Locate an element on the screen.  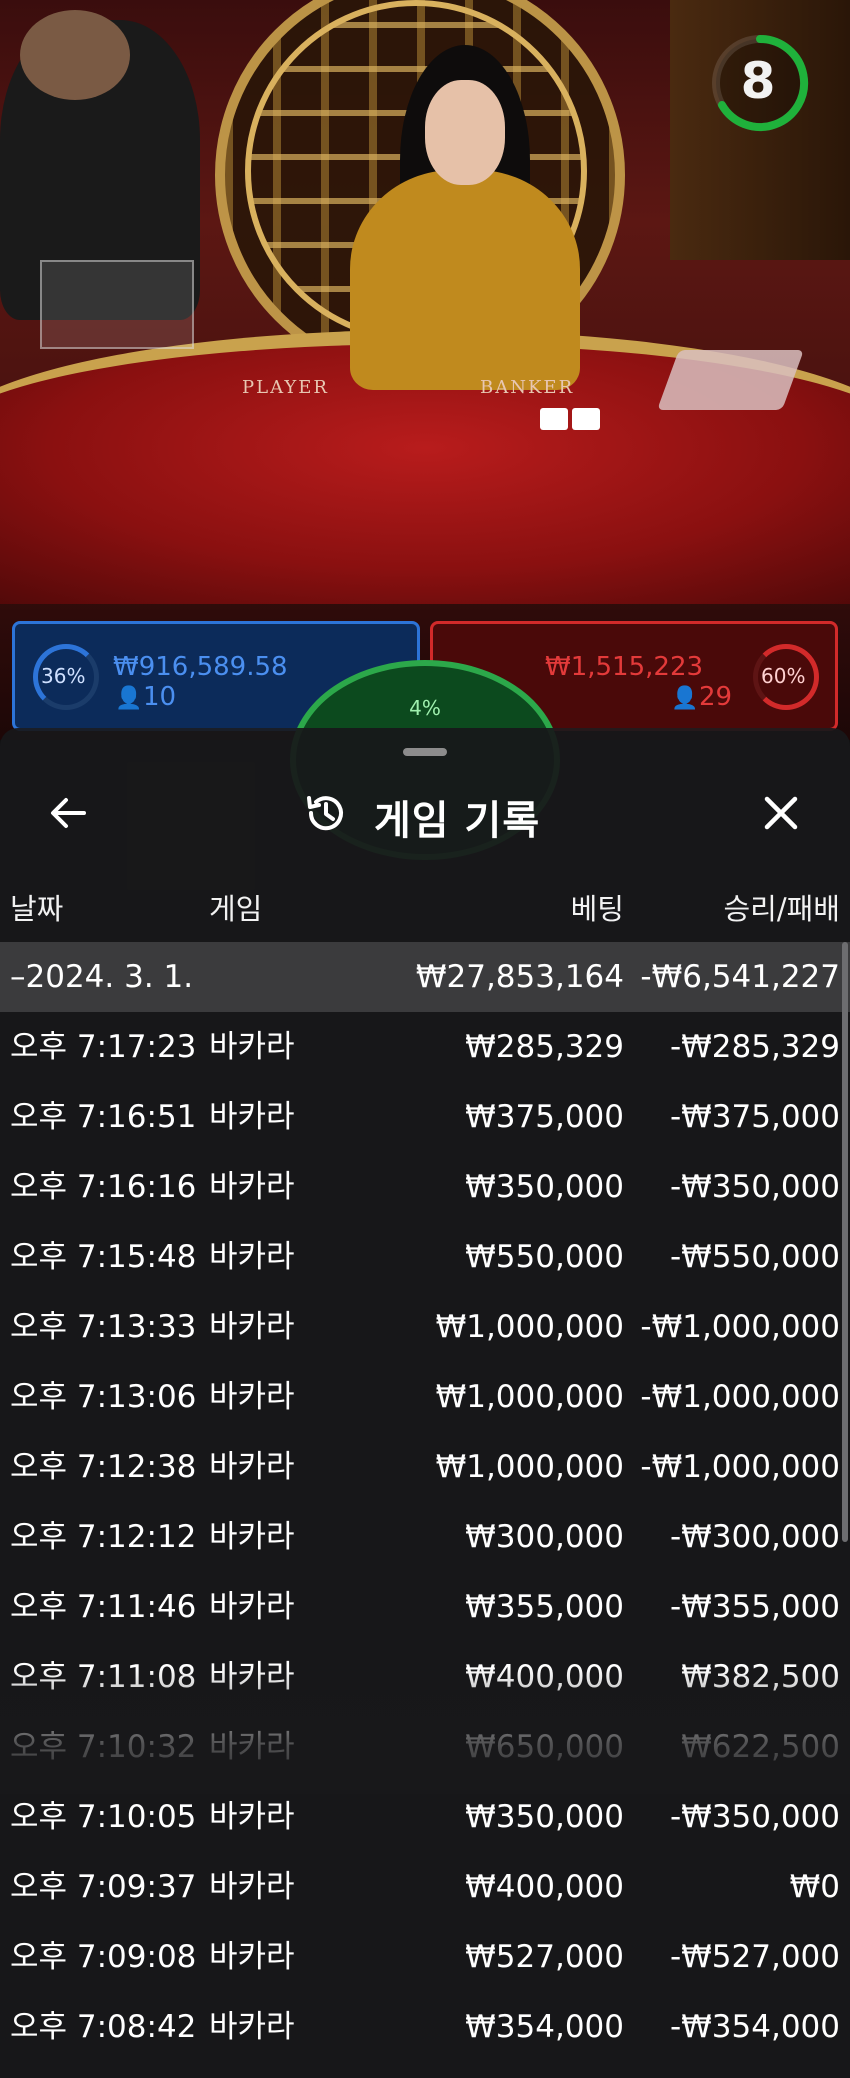
summary-date: –2024. 3. 1. is located at coordinates (102, 977).